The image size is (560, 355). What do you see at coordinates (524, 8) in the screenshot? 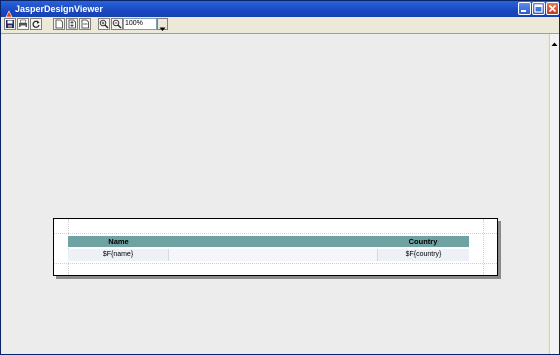
I see `minimize-button` at bounding box center [524, 8].